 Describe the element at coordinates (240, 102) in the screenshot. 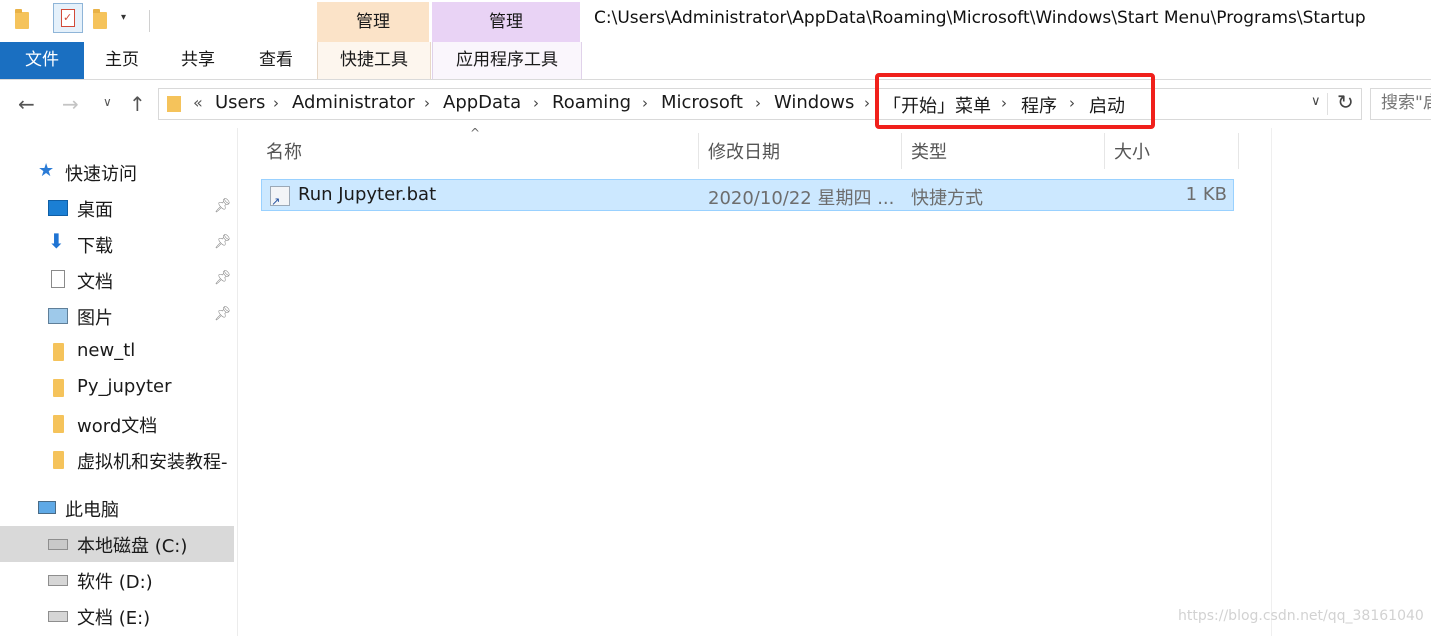

I see `breadcrumb-users: Users` at that location.